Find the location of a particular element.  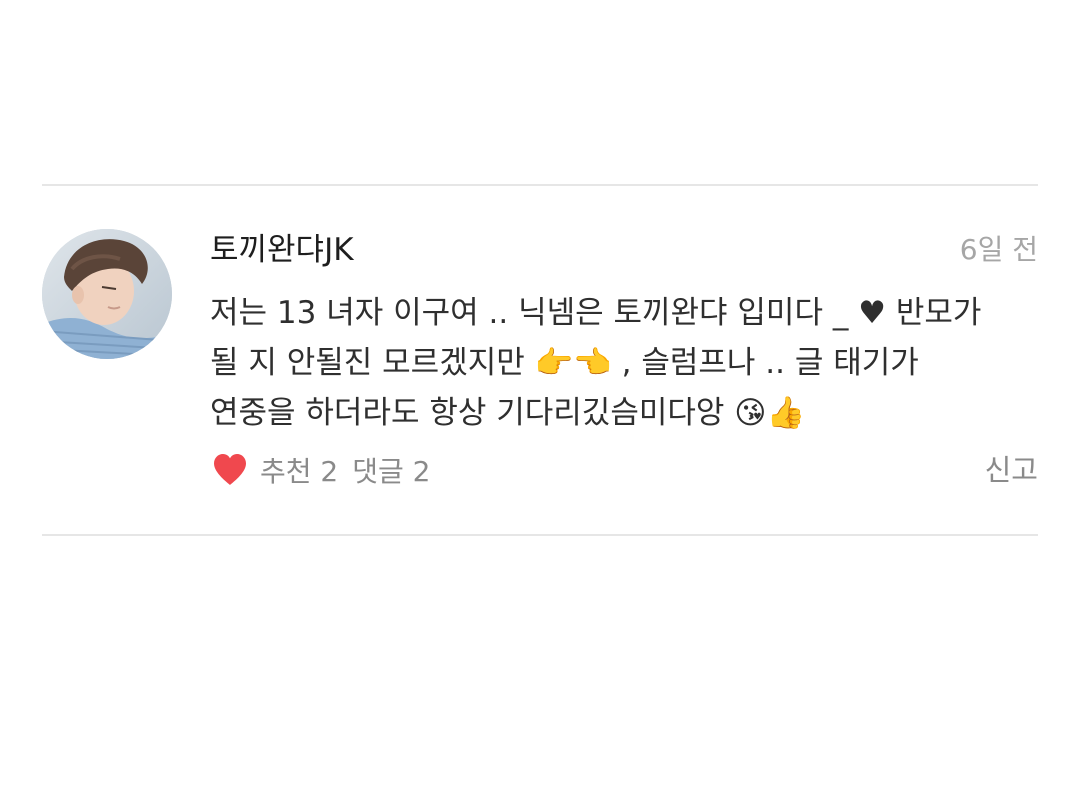

bottom-divider is located at coordinates (540, 535).